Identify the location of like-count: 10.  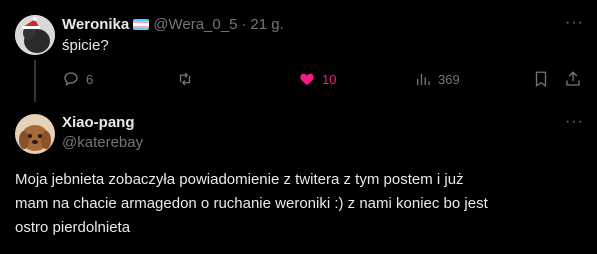
(329, 79).